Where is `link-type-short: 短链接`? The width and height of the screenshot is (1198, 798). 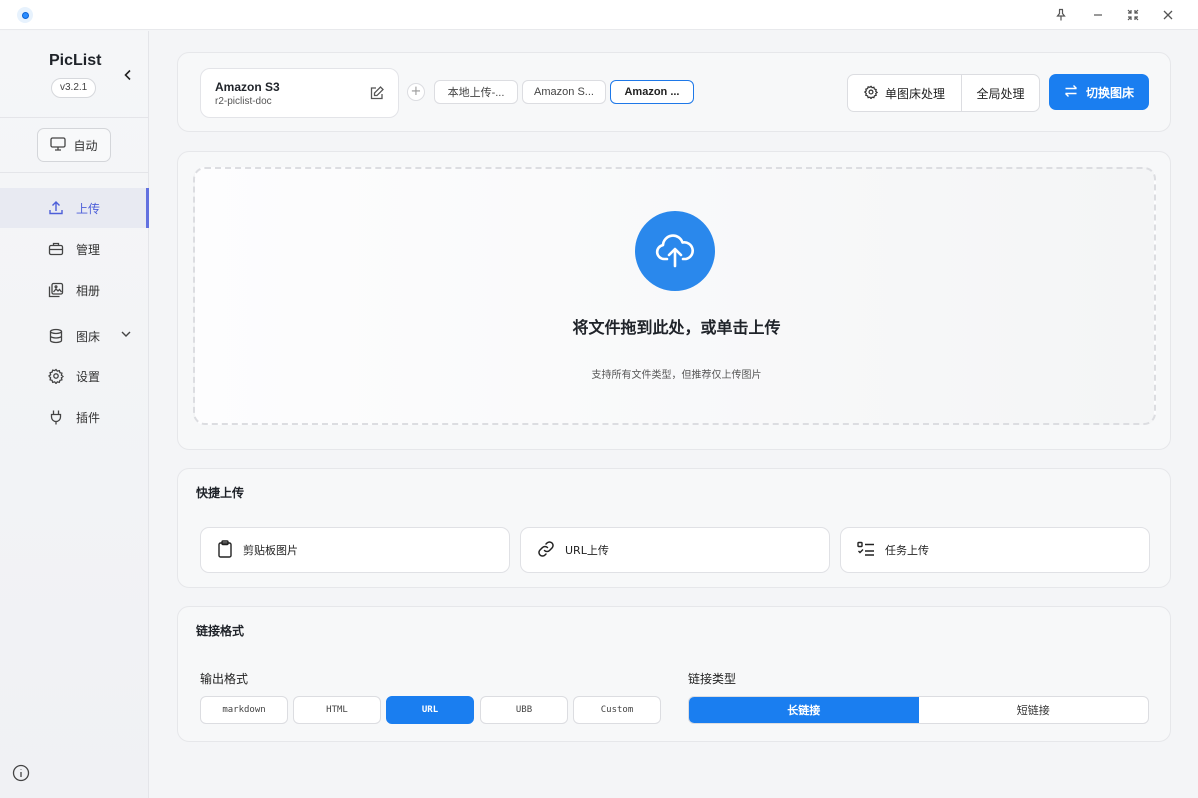 link-type-short: 短链接 is located at coordinates (1034, 710).